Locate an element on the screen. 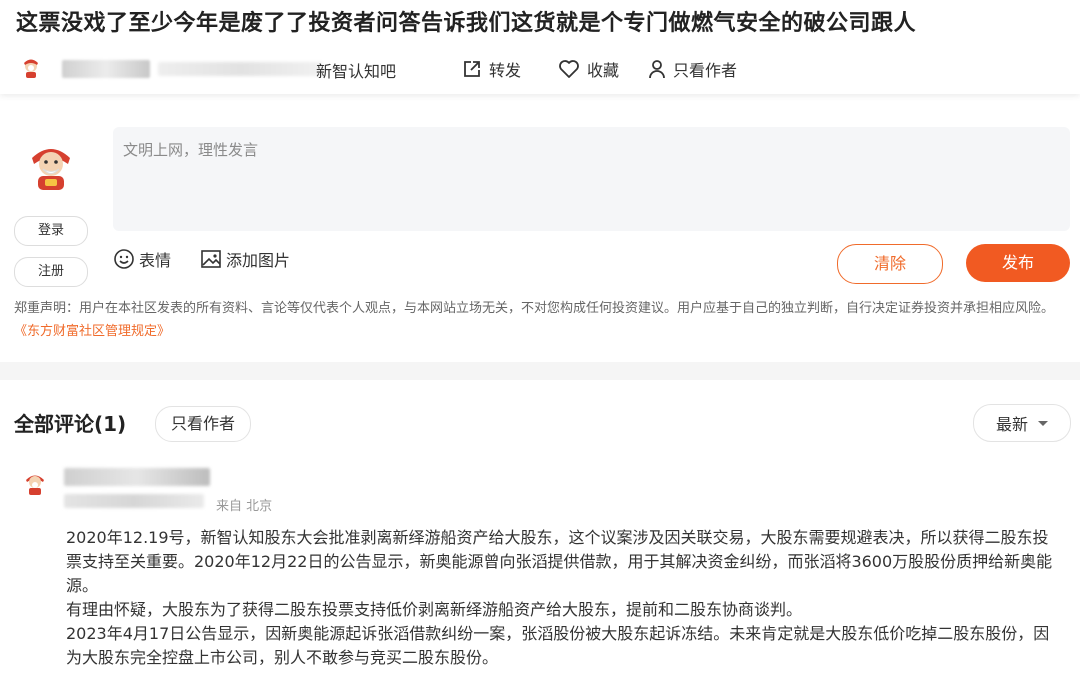 The width and height of the screenshot is (1080, 675). author-avatar-icon is located at coordinates (31, 68).